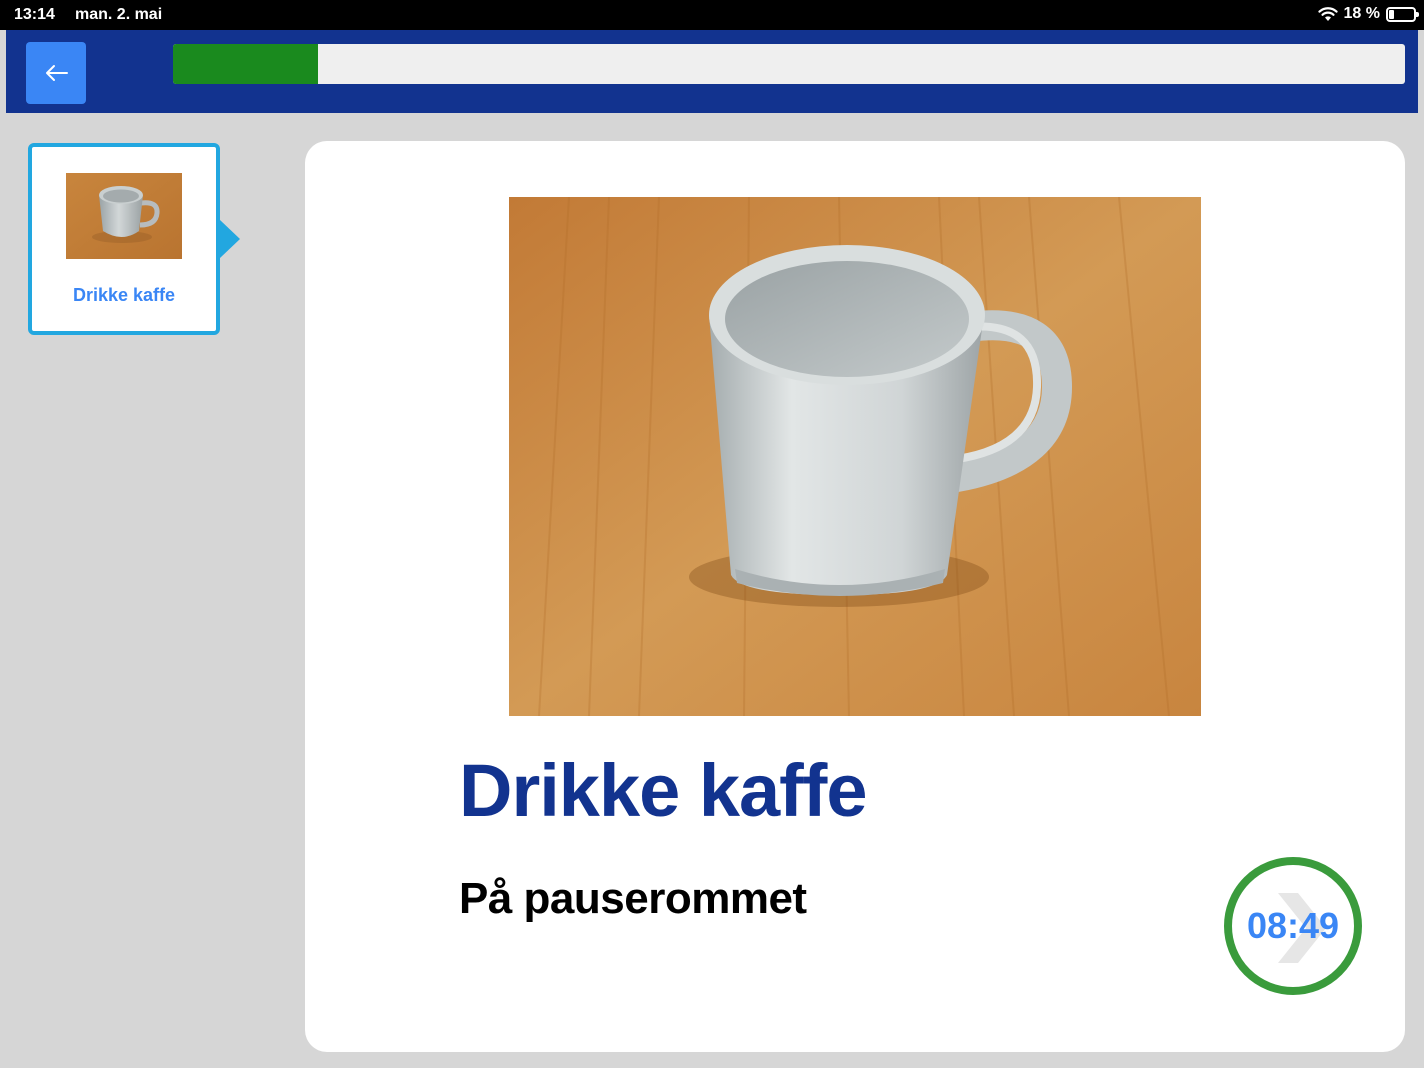 The height and width of the screenshot is (1068, 1424). Describe the element at coordinates (1361, 13) in the screenshot. I see `battery-percent: 18 %` at that location.